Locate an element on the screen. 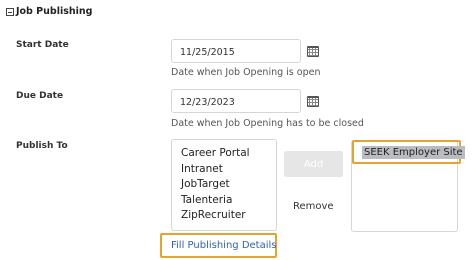  selected-site-item: SEEK Employer Site is located at coordinates (413, 152).